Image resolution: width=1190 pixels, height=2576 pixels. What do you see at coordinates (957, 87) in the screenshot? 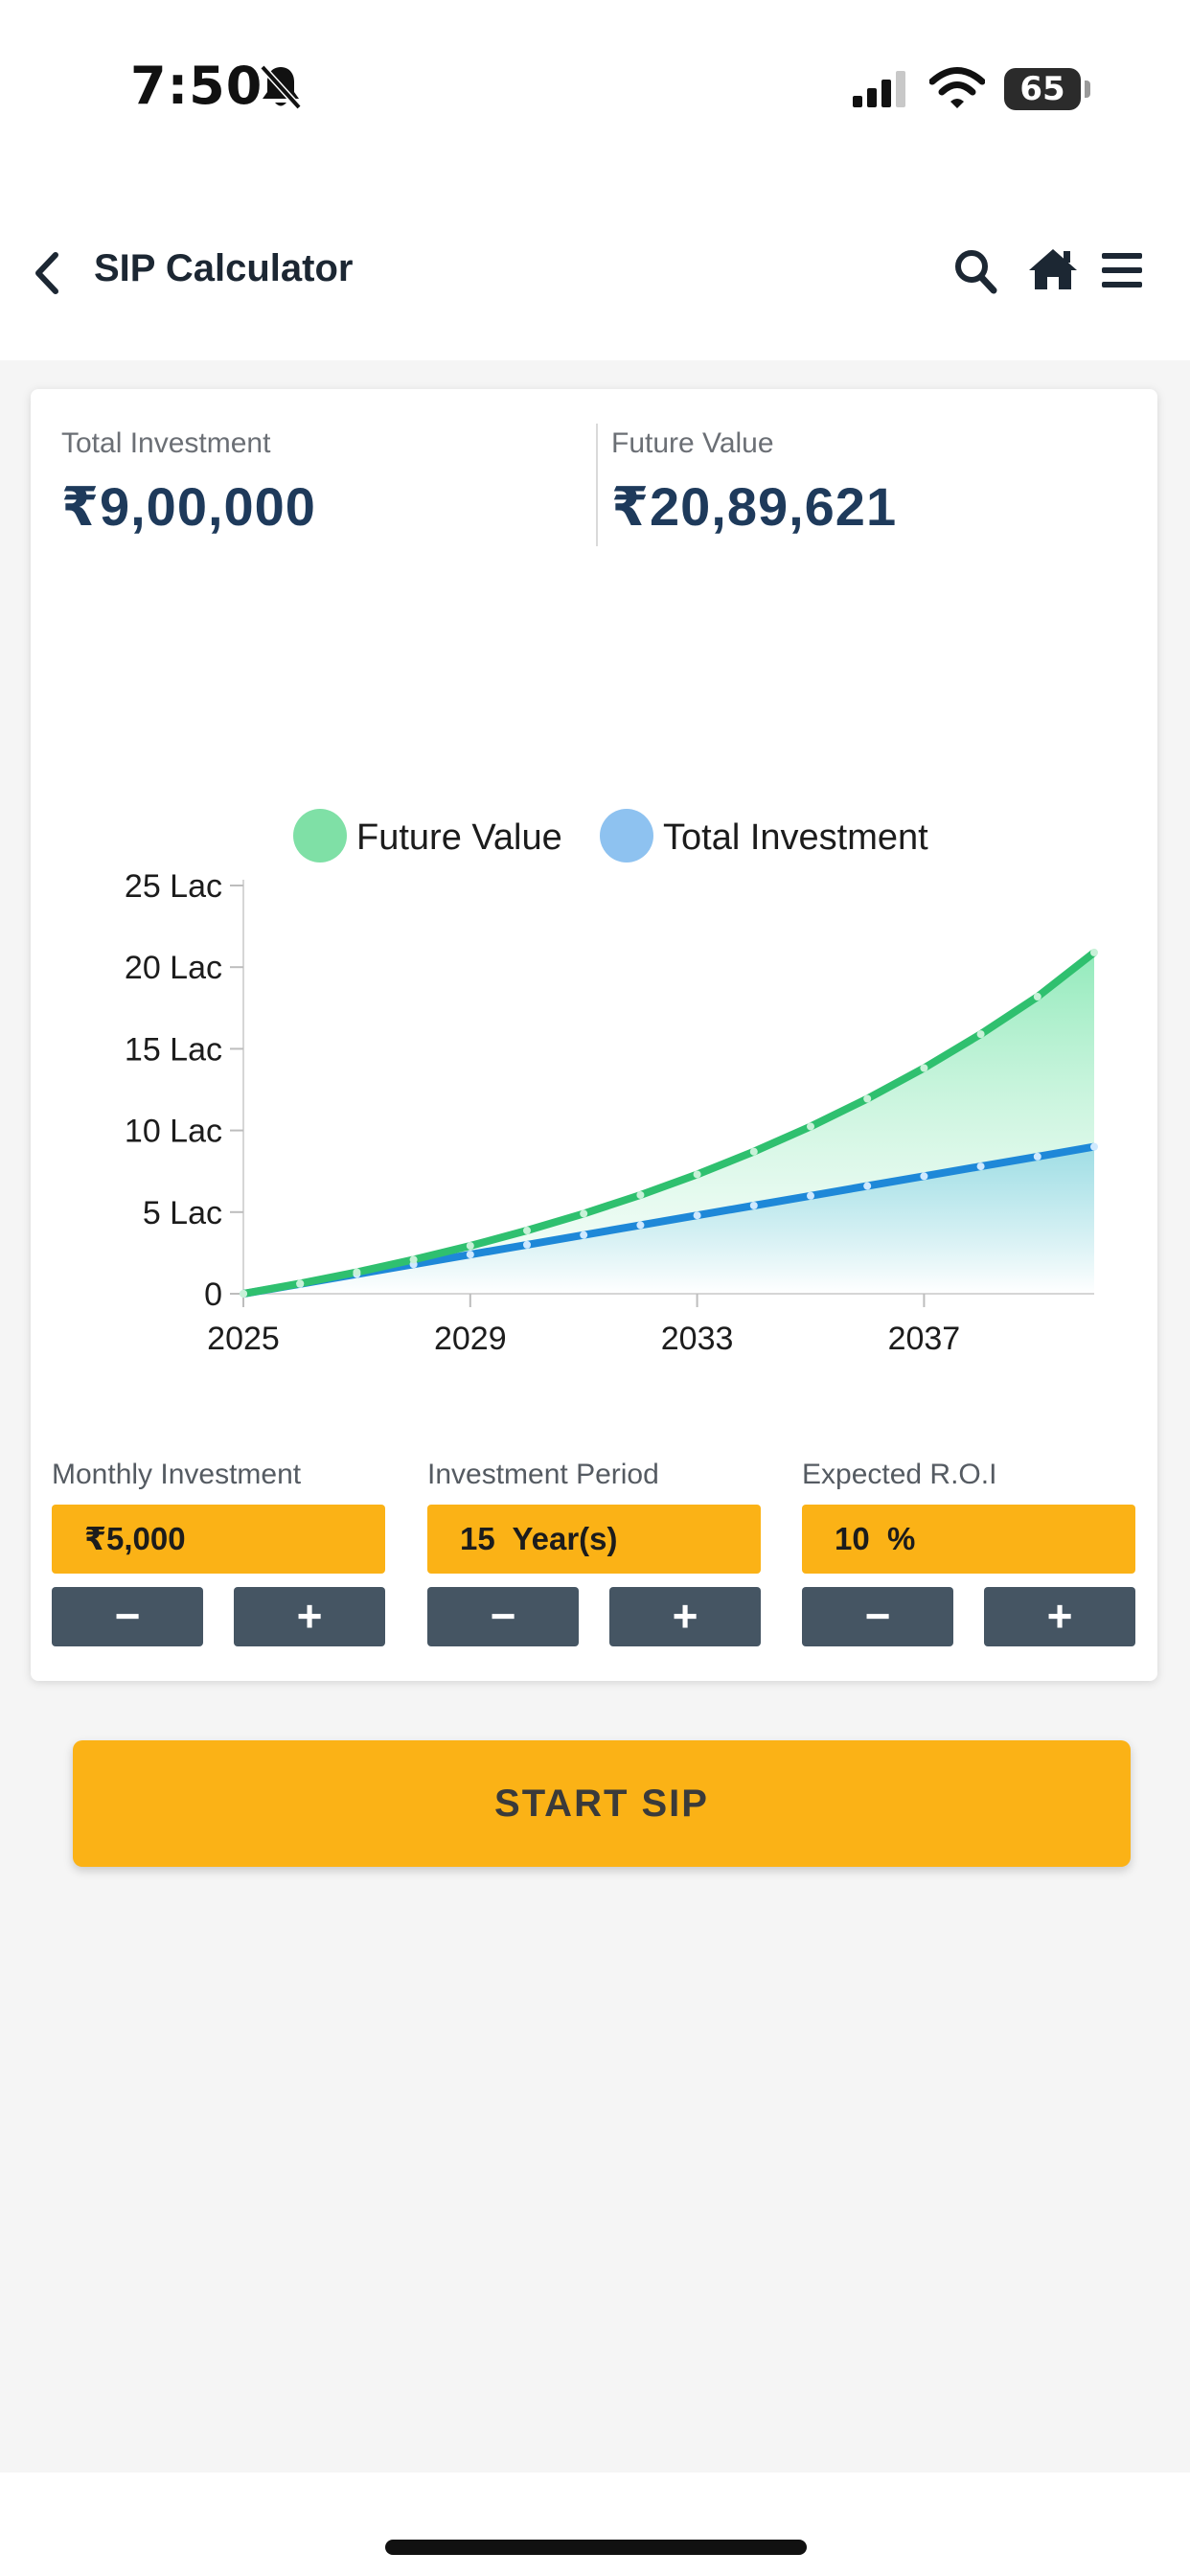
I see `wifi-icon` at bounding box center [957, 87].